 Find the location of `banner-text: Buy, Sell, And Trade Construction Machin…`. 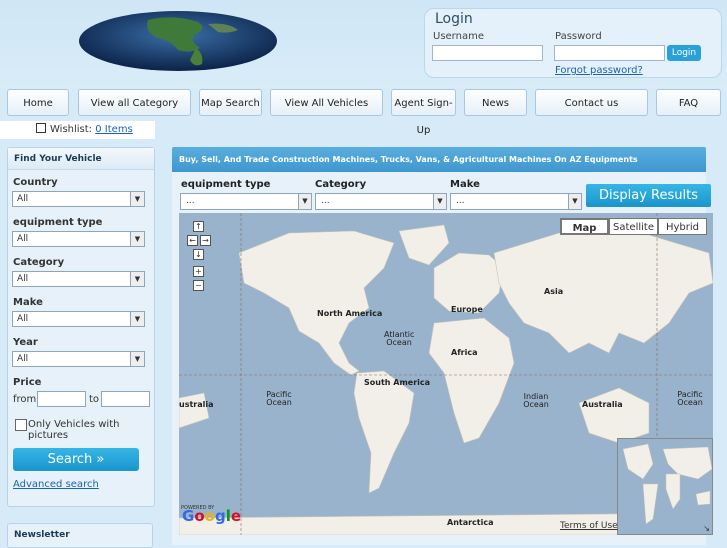

banner-text: Buy, Sell, And Trade Construction Machin… is located at coordinates (439, 159).